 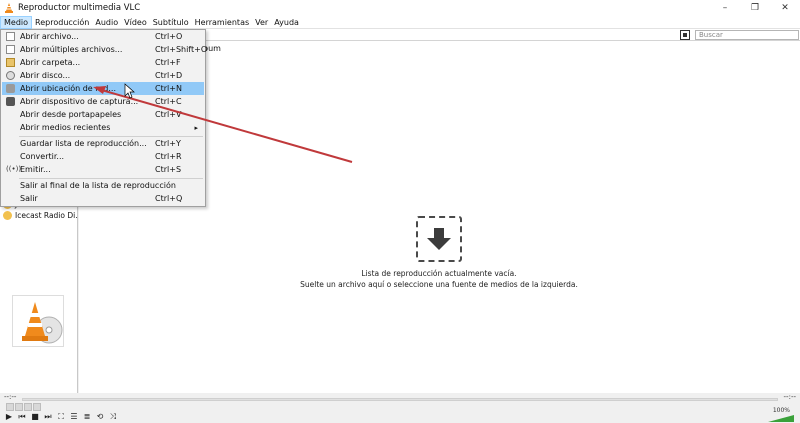 I want to click on menu-item-shortcut: Ctrl+Q, so click(x=169, y=198).